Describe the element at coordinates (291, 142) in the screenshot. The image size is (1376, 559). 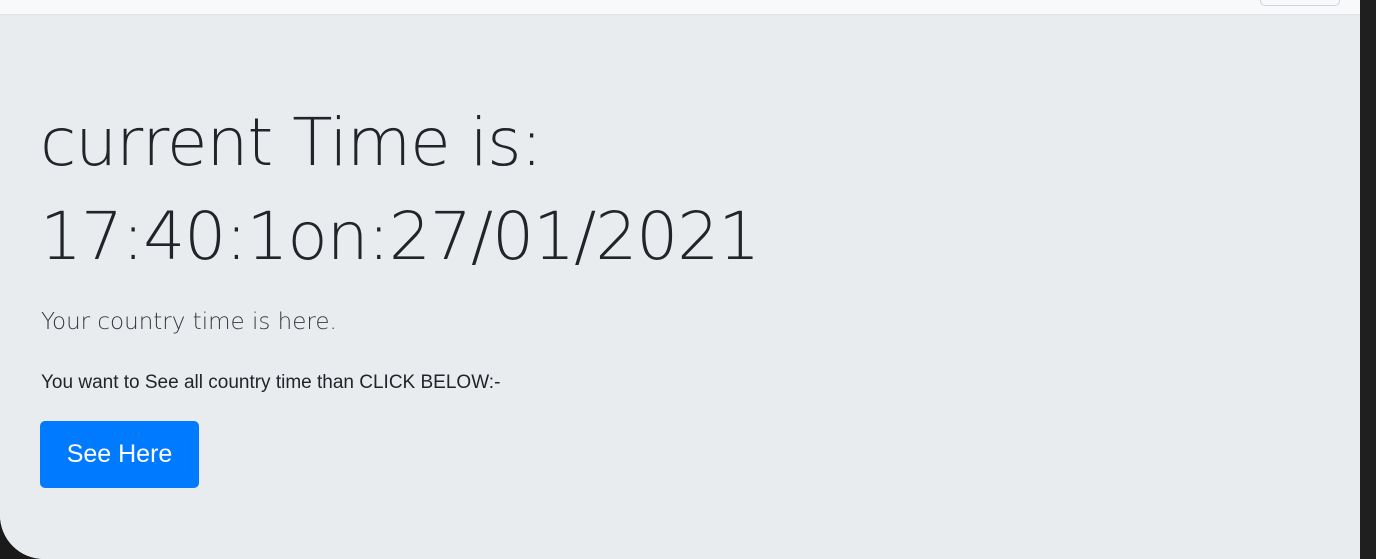
I see `heading-label: current Time is:` at that location.